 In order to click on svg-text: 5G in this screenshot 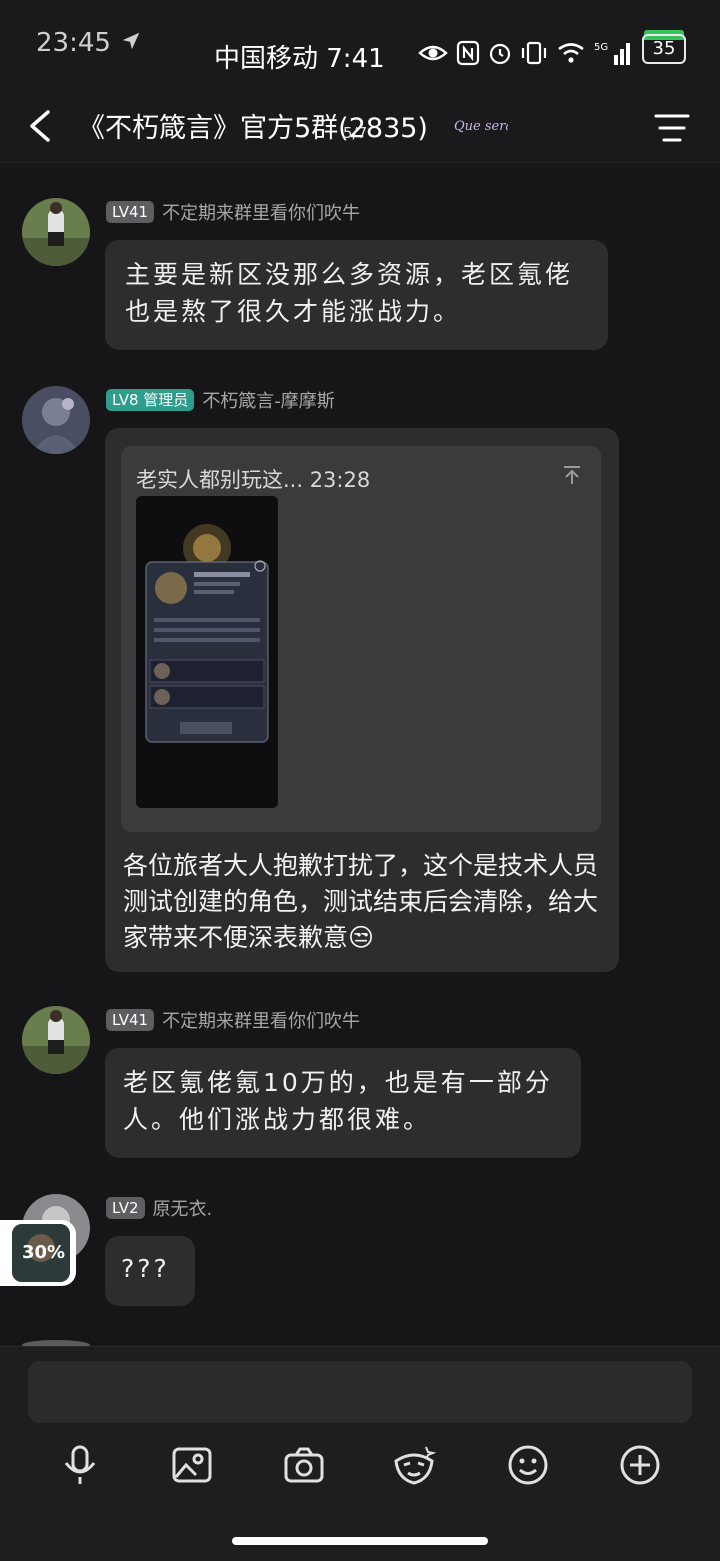, I will do `click(601, 47)`.